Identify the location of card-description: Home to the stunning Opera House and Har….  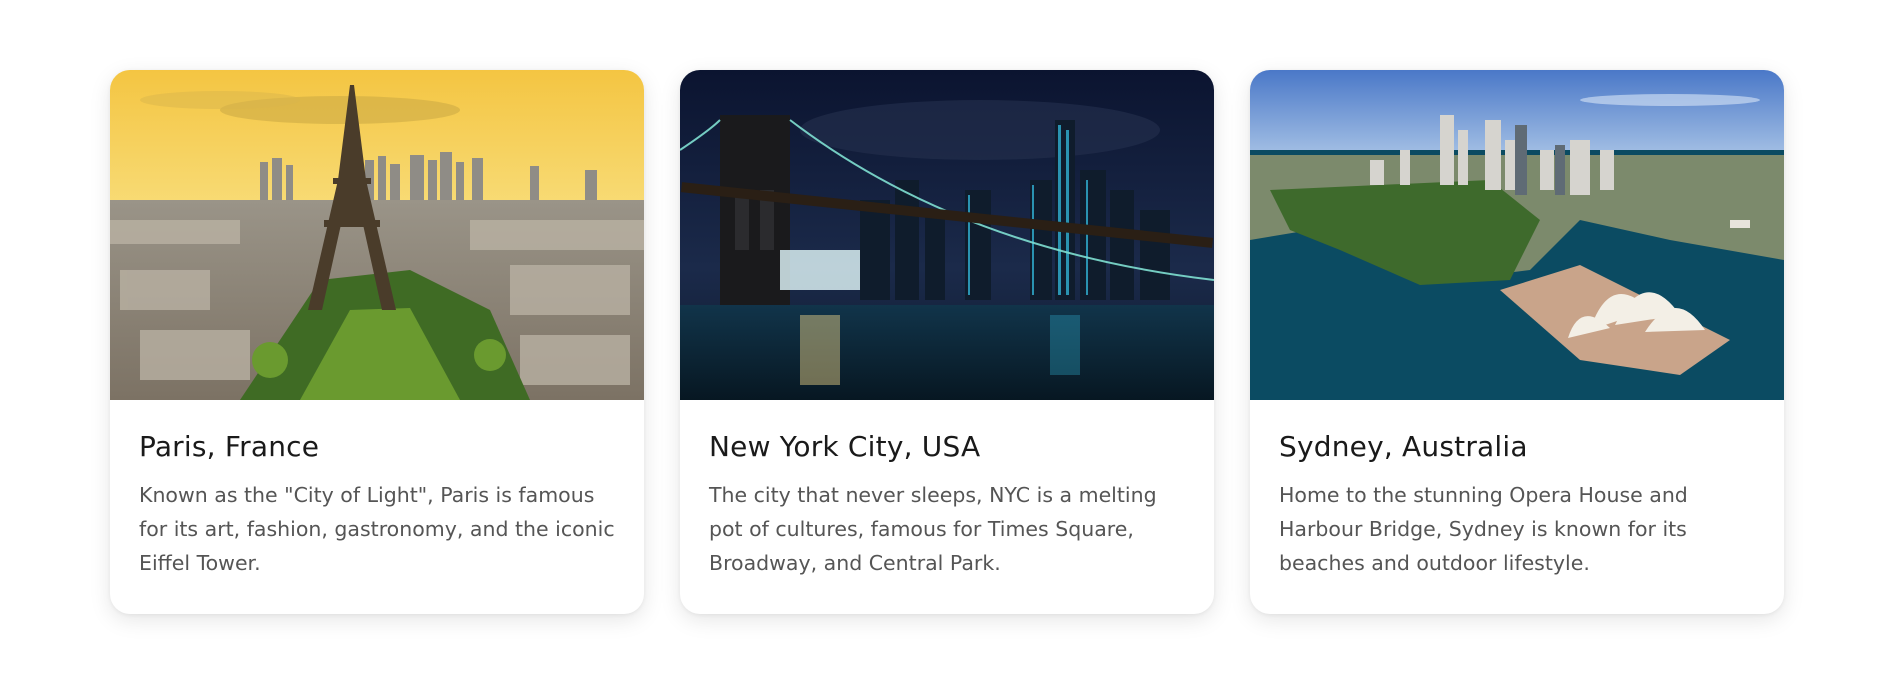
(1483, 529).